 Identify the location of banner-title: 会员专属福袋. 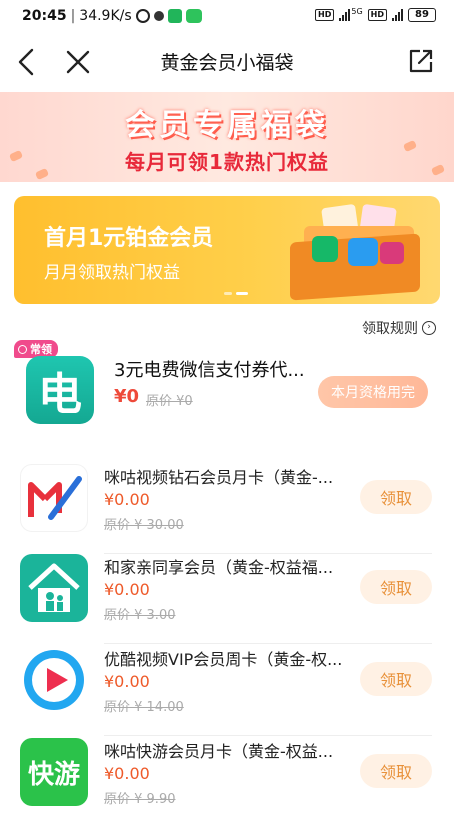
(227, 125).